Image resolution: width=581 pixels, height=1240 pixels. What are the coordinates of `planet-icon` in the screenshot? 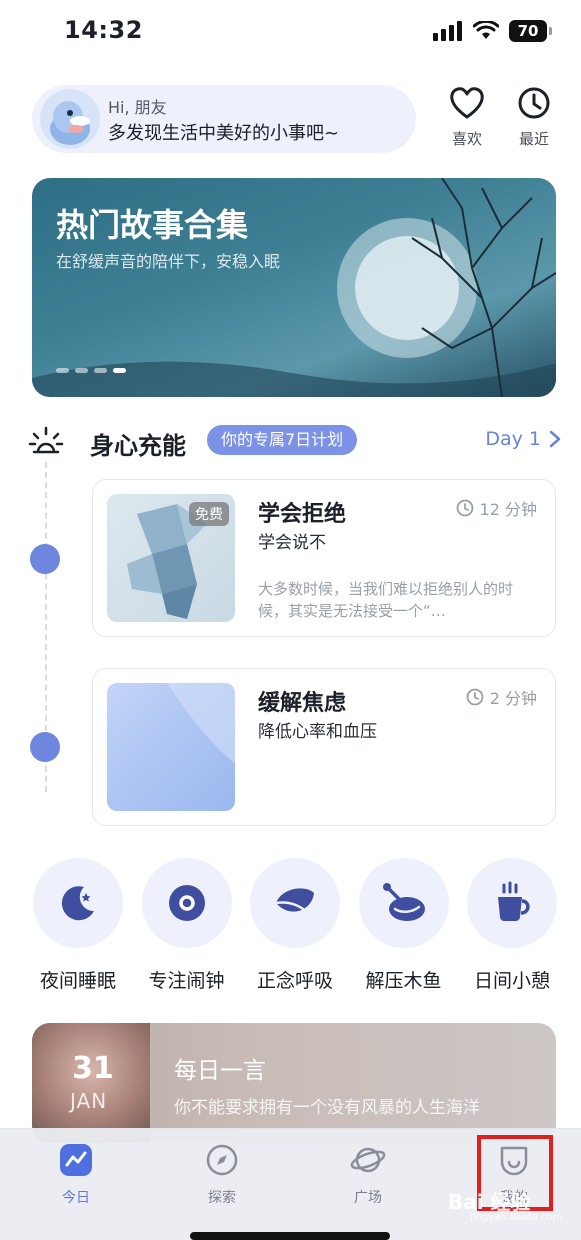 It's located at (368, 1160).